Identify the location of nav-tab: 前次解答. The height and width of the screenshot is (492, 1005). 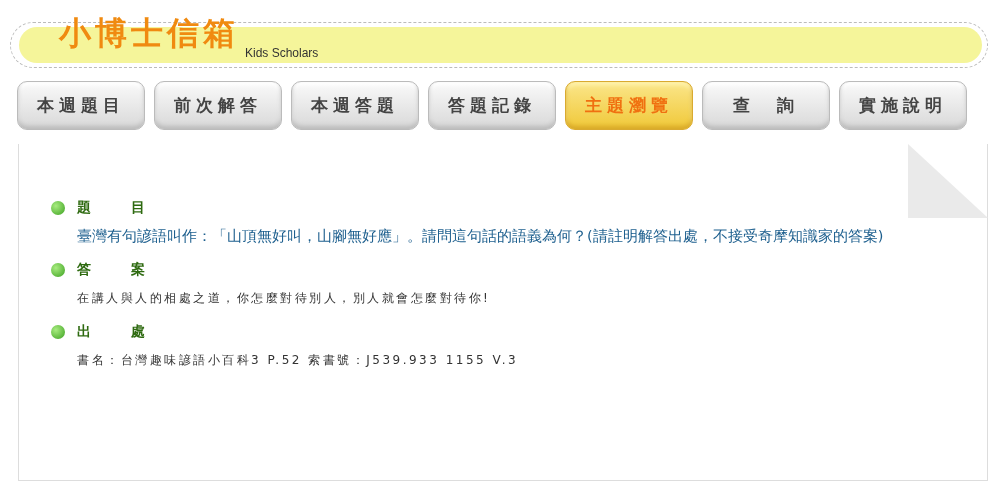
(218, 105).